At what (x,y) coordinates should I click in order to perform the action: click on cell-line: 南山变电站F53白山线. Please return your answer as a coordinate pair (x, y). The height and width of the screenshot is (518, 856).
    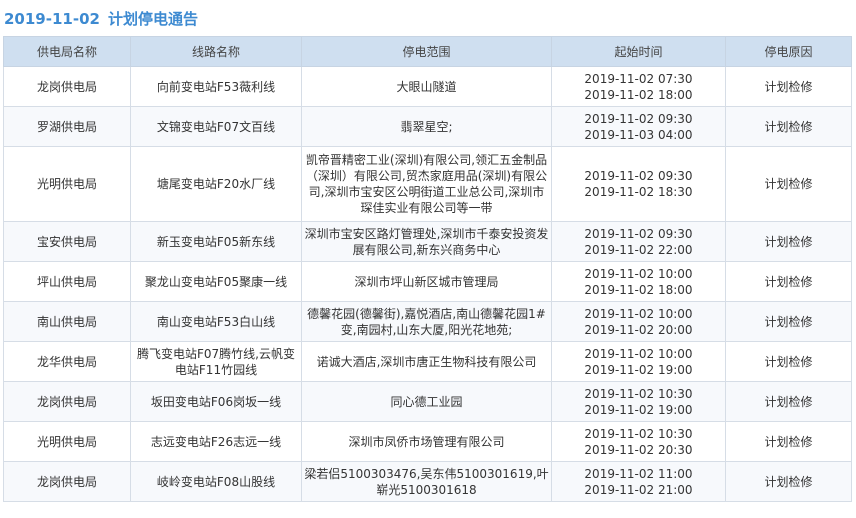
    Looking at the image, I should click on (216, 321).